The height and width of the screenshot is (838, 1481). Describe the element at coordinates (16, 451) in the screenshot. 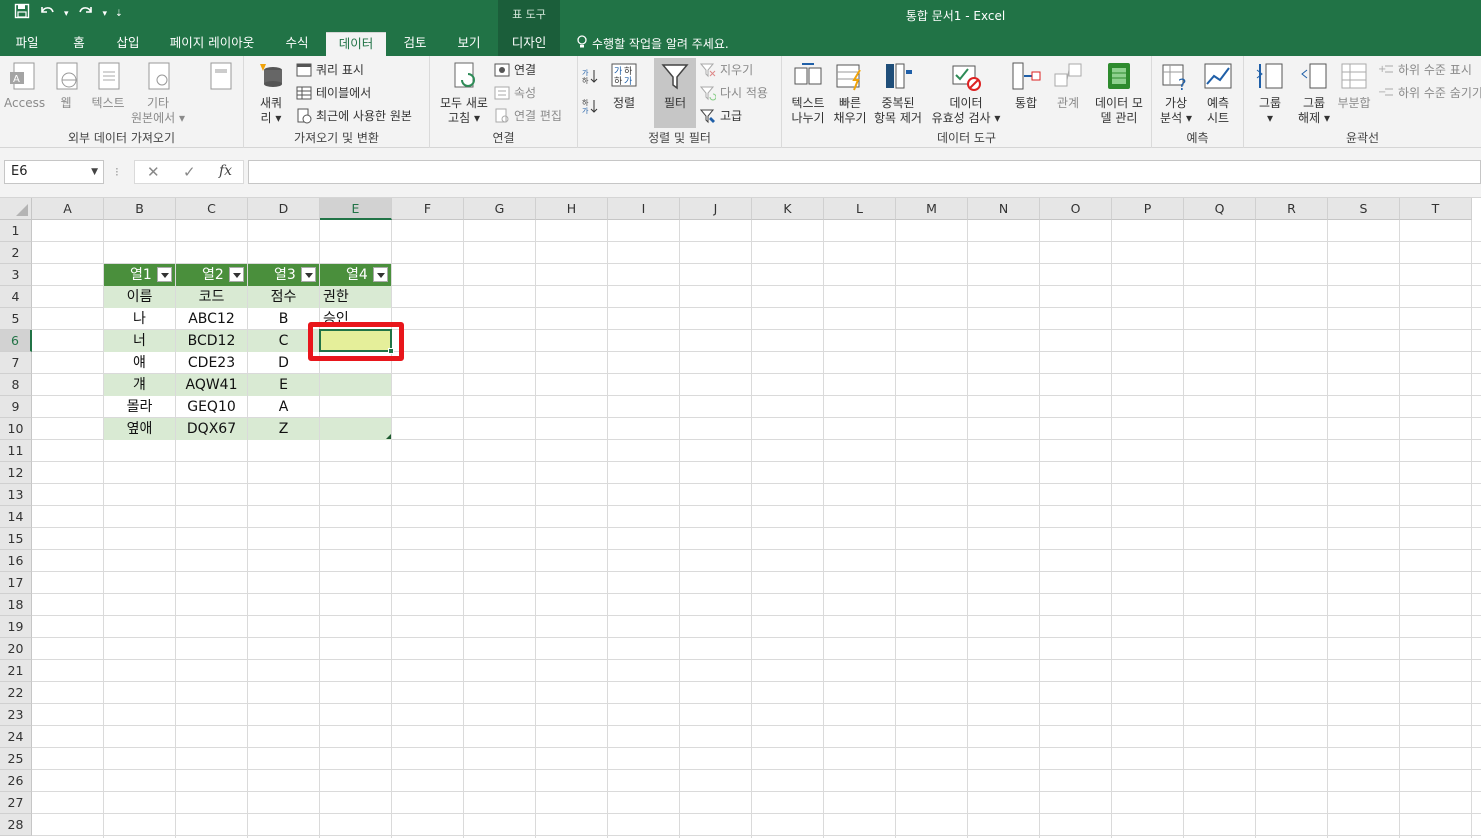

I see `row-header-11: 11` at that location.